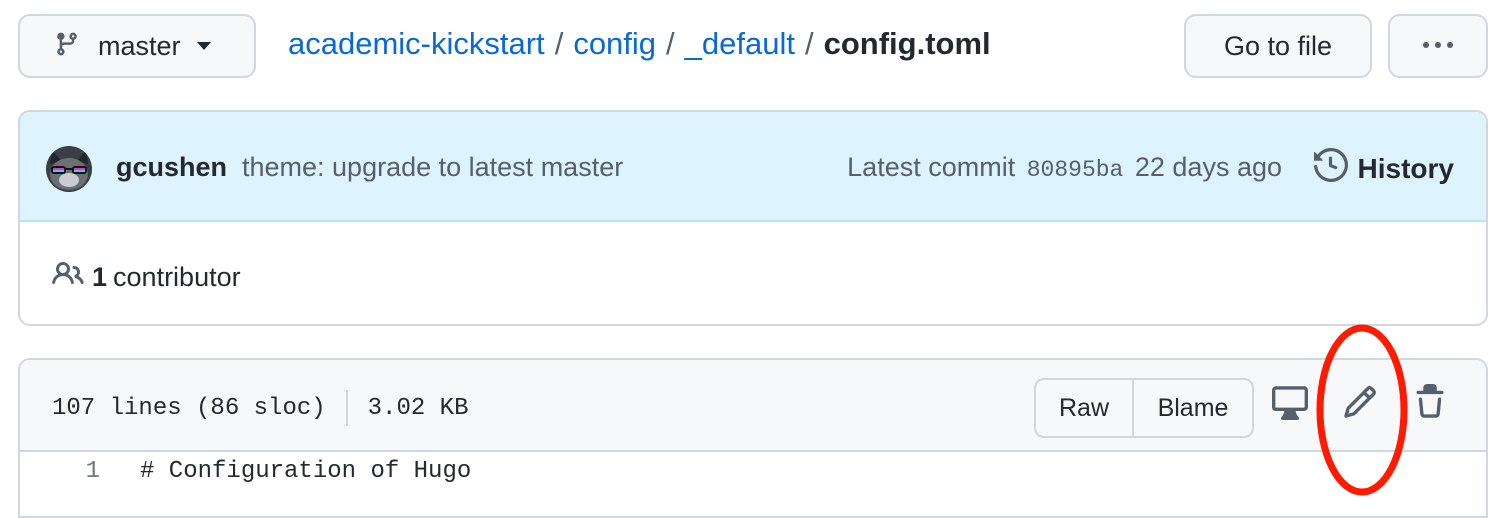 Image resolution: width=1504 pixels, height=518 pixels. I want to click on line-content: # Configuration of Hugo, so click(306, 471).